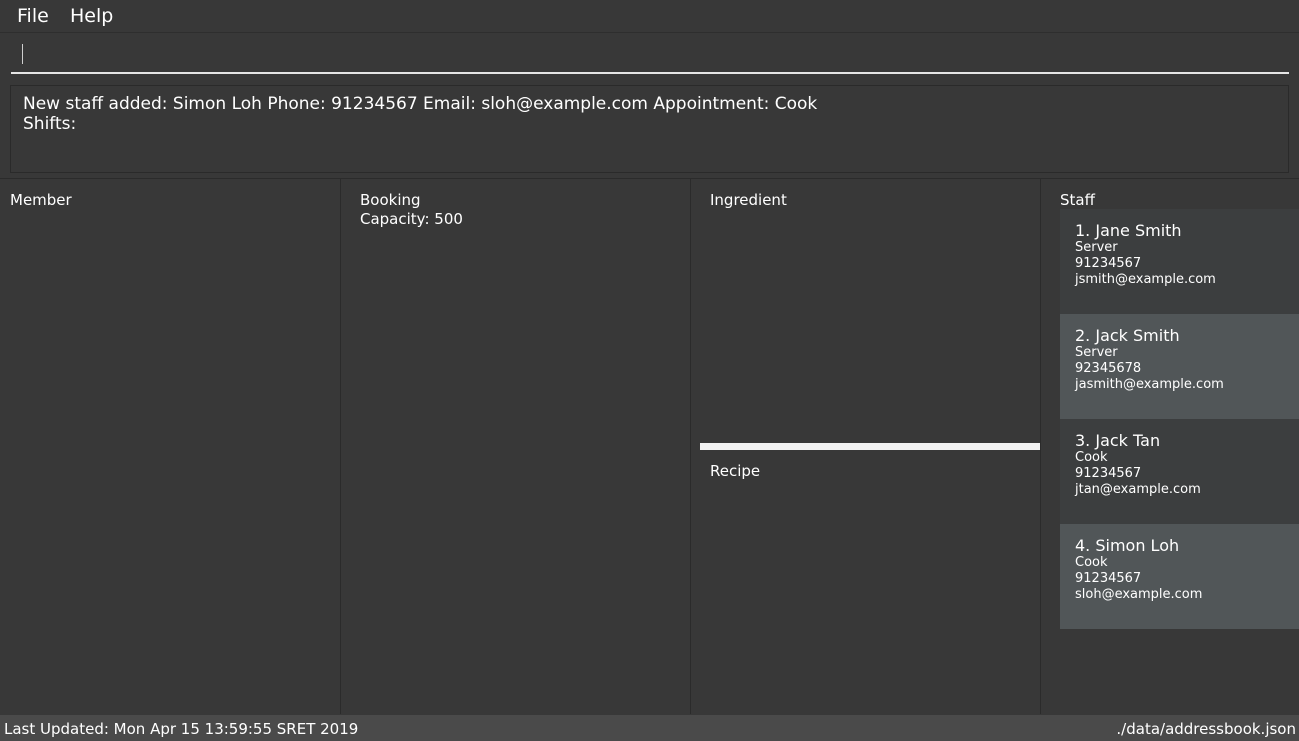 The height and width of the screenshot is (741, 1299). I want to click on menu-help: Help, so click(91, 16).